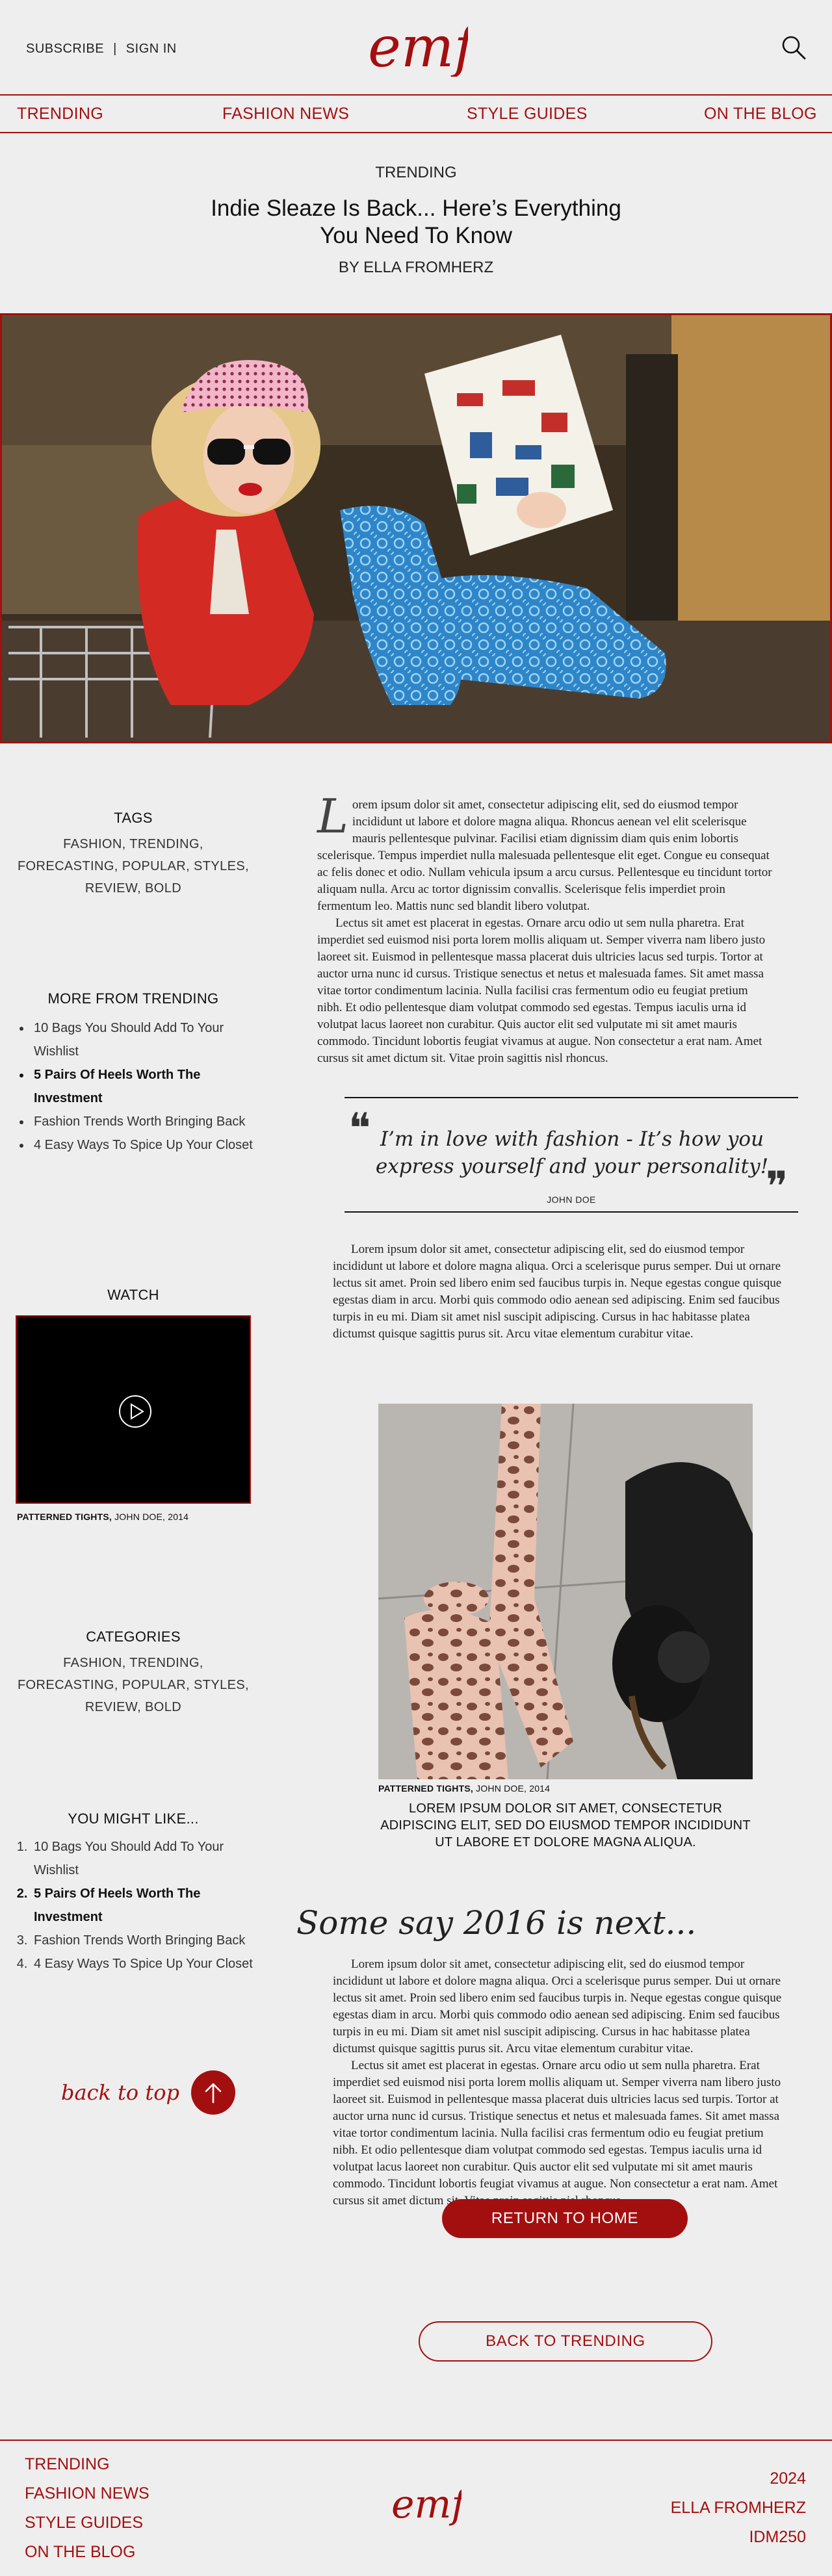 The image size is (832, 2576). I want to click on nav-trending: TRENDING, so click(60, 114).